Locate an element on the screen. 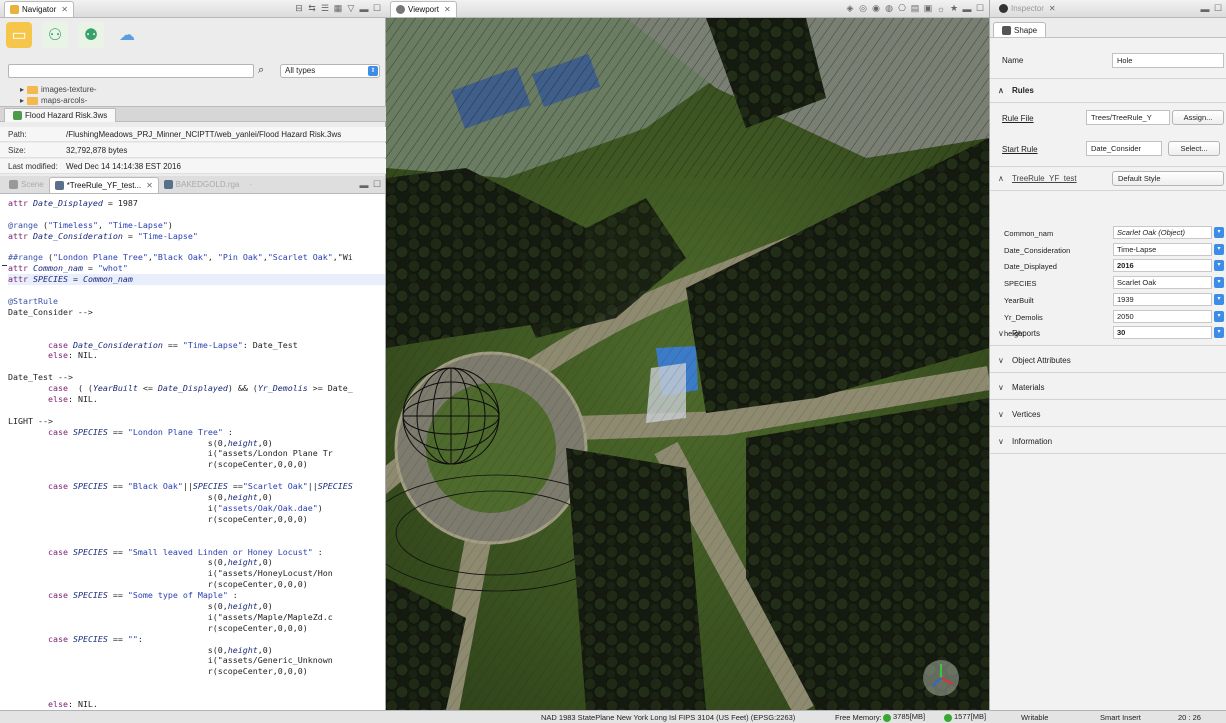  tab-overflow: - is located at coordinates (250, 185).